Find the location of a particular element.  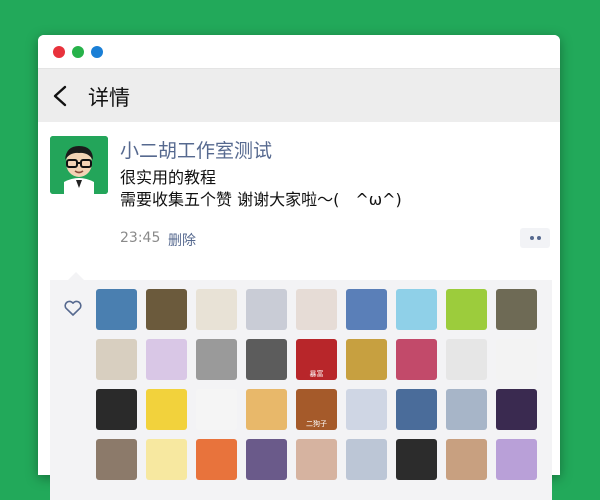

post-line-1: 很实用的教程 is located at coordinates (168, 177).